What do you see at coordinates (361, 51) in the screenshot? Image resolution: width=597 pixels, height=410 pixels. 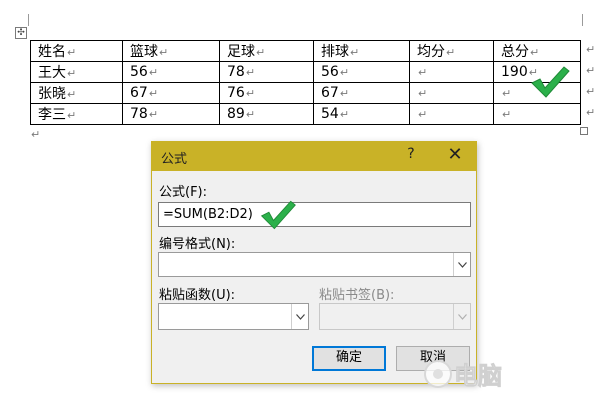 I see `table-cell: 排球↵` at bounding box center [361, 51].